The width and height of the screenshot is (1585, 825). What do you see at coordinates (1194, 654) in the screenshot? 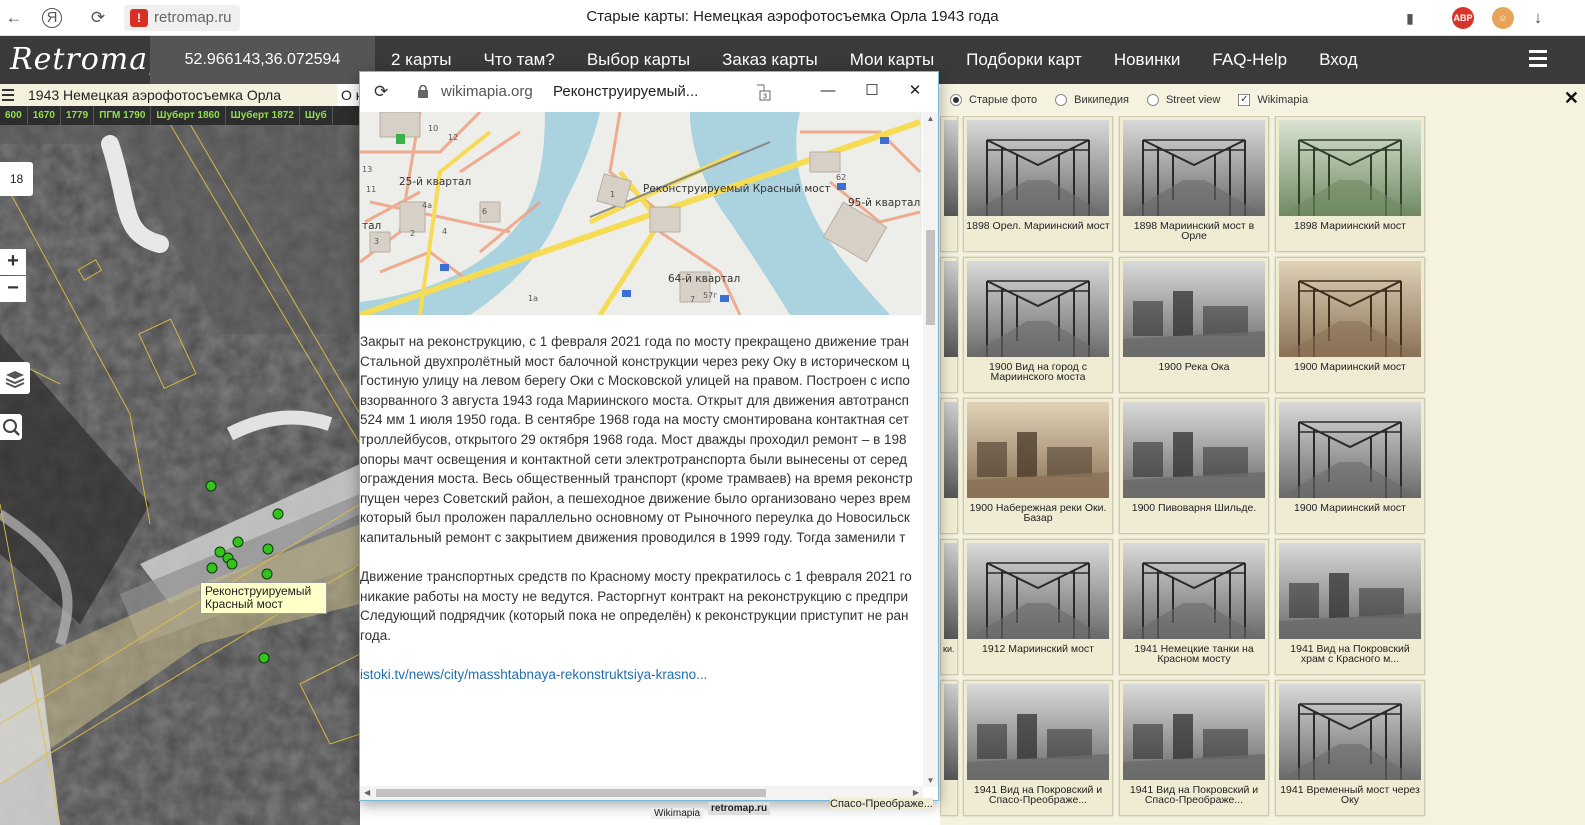
I see `photo-caption: 1941 Немецкие танки на Красном мосту` at bounding box center [1194, 654].